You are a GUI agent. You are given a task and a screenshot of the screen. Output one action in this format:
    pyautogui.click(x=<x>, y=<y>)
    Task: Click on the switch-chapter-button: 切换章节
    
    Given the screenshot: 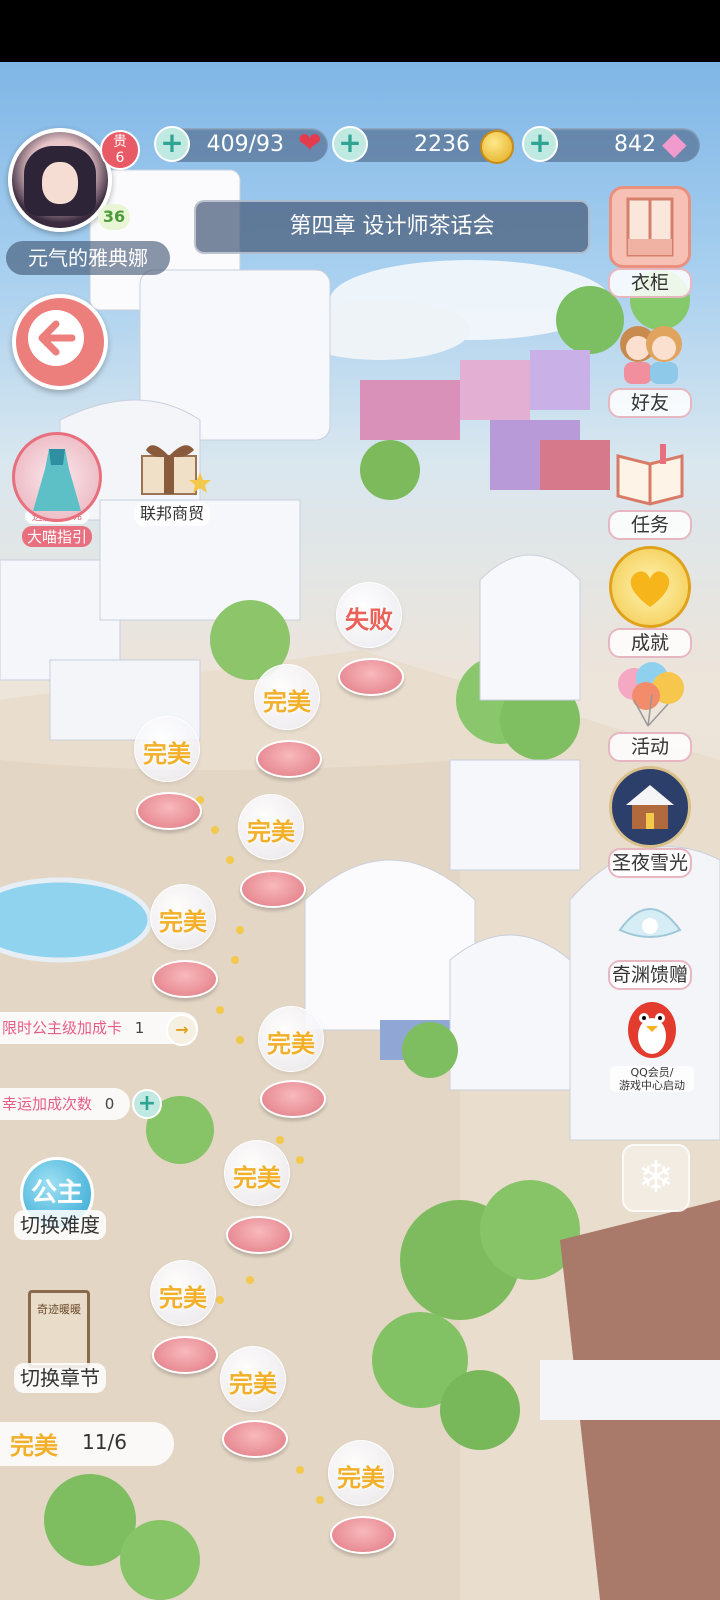 What is the action you would take?
    pyautogui.click(x=60, y=1378)
    